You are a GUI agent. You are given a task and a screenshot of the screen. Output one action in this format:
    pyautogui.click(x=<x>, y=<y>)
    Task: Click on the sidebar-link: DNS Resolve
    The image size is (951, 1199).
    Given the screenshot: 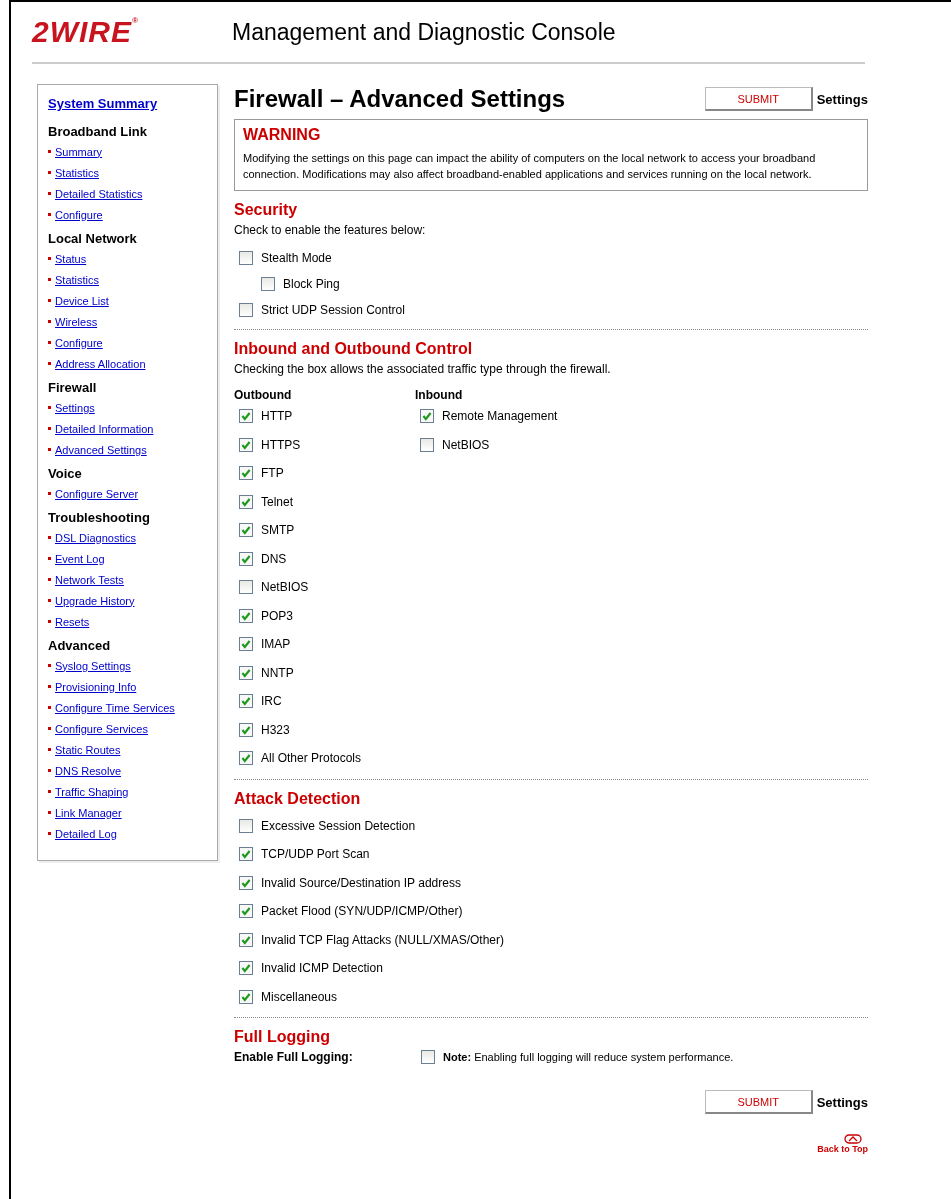 What is the action you would take?
    pyautogui.click(x=88, y=770)
    